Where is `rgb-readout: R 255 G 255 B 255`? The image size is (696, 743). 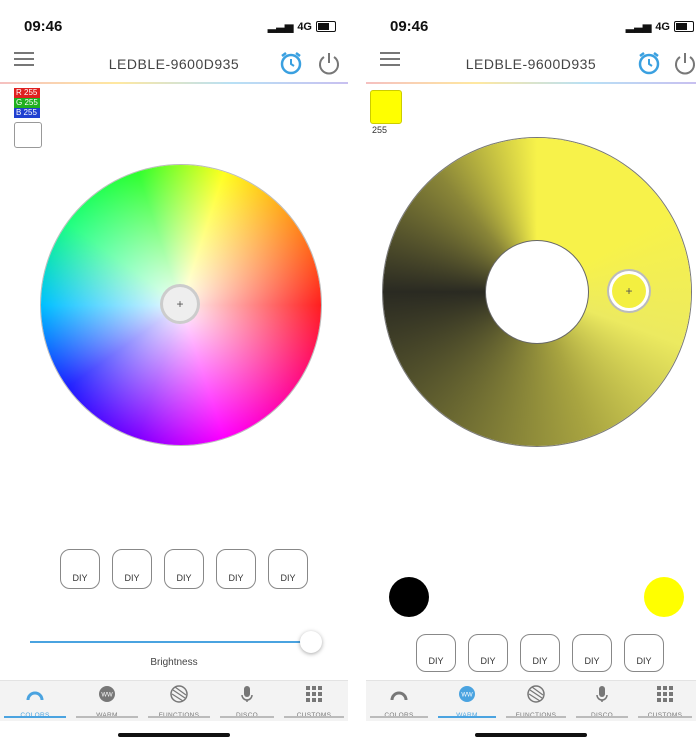 rgb-readout: R 255 G 255 B 255 is located at coordinates (27, 103).